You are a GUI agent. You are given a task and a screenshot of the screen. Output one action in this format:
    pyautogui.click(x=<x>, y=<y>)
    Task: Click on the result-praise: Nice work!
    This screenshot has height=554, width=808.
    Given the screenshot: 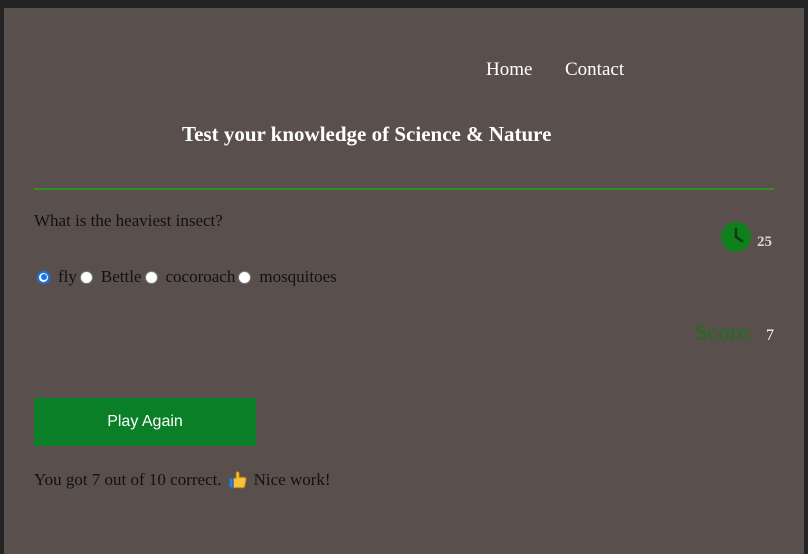 What is the action you would take?
    pyautogui.click(x=292, y=479)
    